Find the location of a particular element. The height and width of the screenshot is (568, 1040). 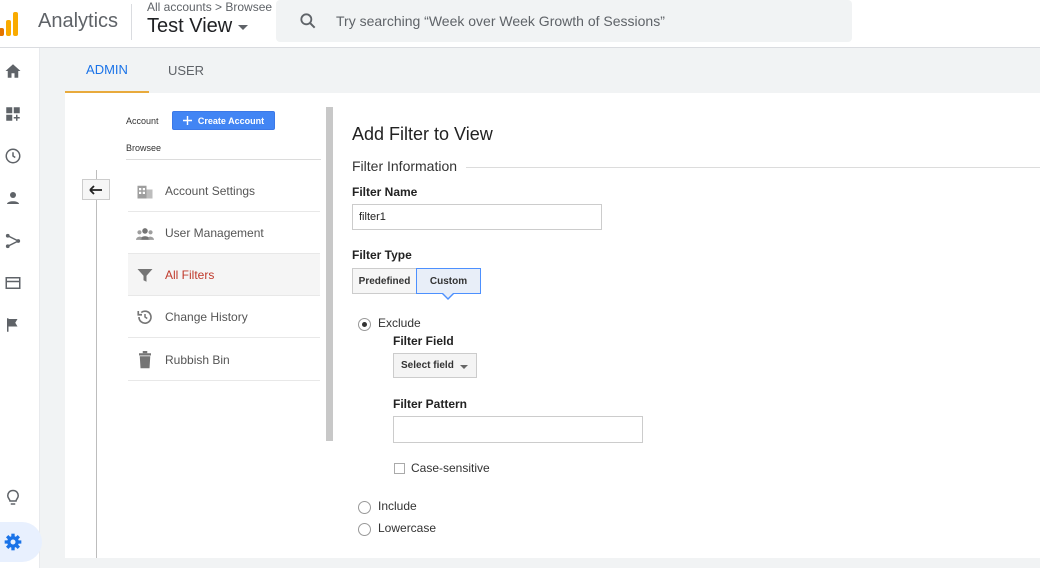

search-bar is located at coordinates (564, 21).